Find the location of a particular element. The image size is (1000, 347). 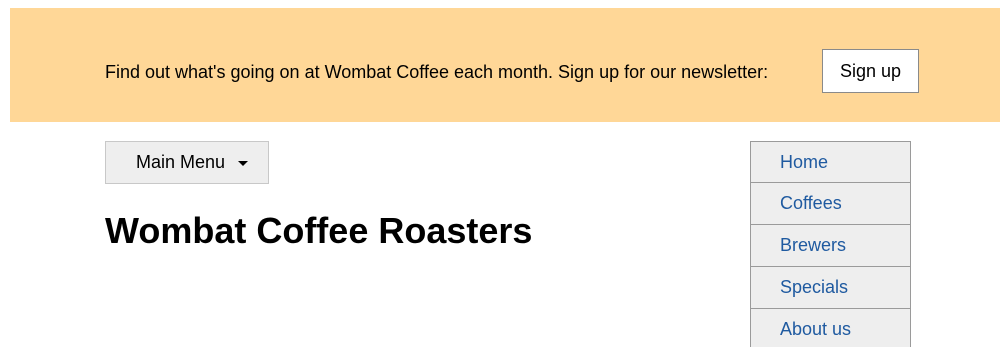

main-menu-label: Main Menu is located at coordinates (181, 162).